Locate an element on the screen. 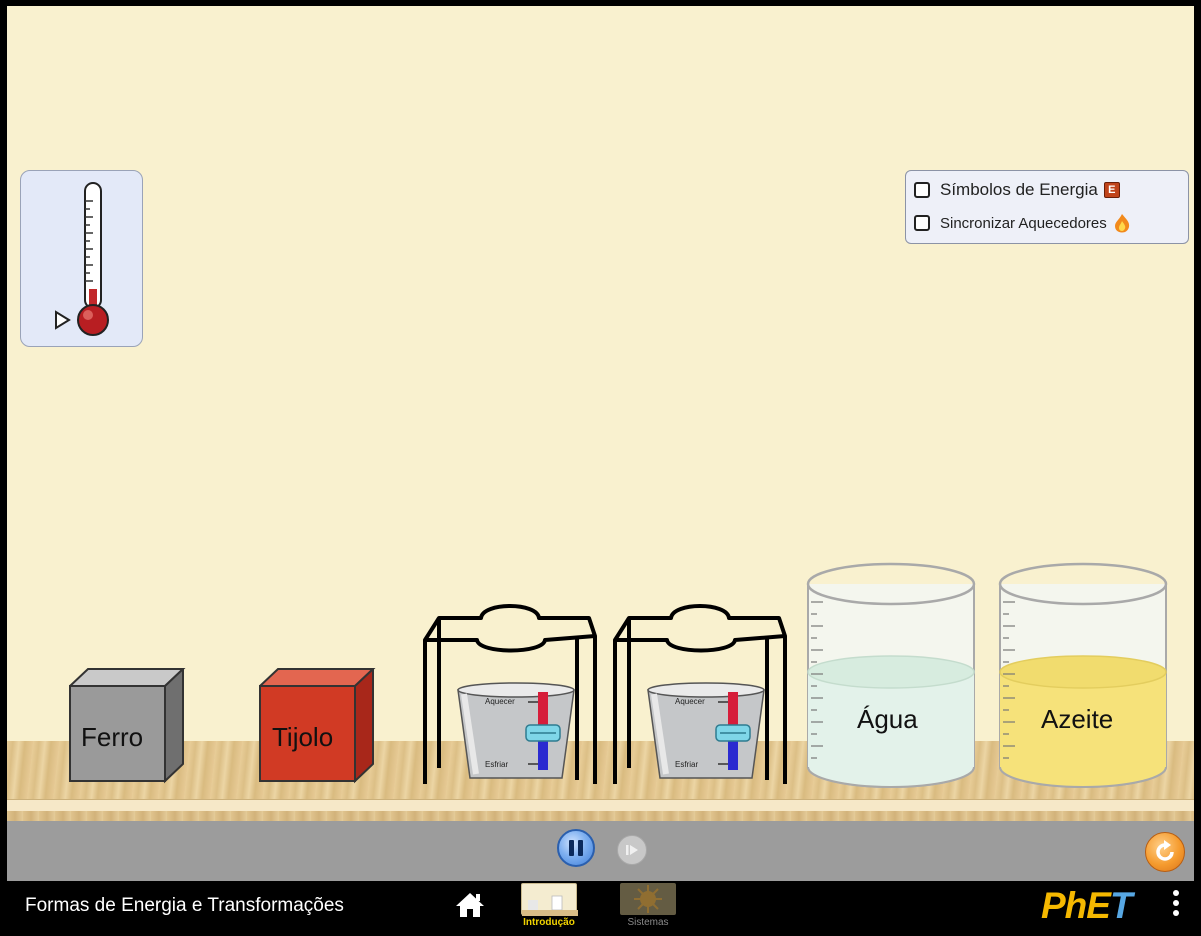  screen-label-intro: Introdução is located at coordinates (549, 922).